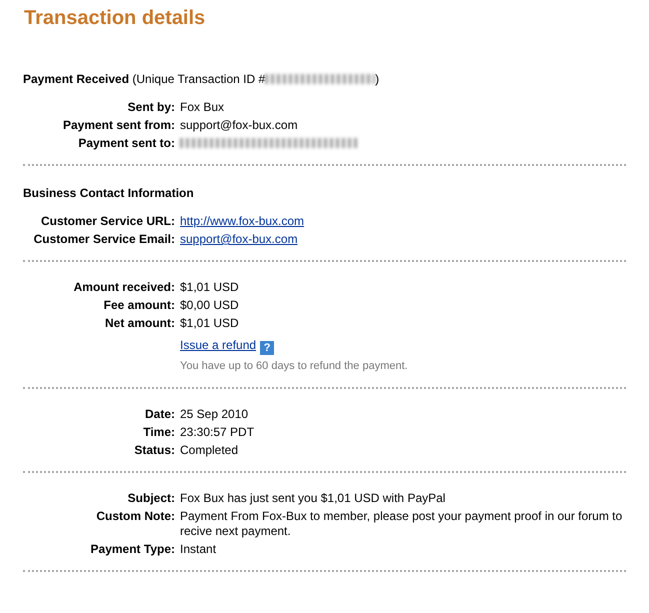  Describe the element at coordinates (108, 193) in the screenshot. I see `section-heading: Business Contact Information` at that location.